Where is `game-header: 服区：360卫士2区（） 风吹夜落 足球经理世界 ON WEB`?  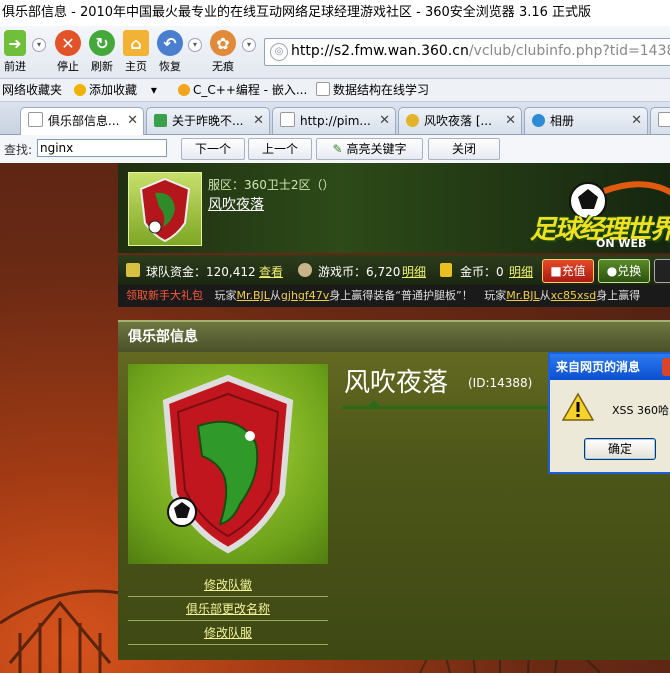 game-header: 服区：360卫士2区（） 风吹夜落 足球经理世界 ON WEB is located at coordinates (394, 208).